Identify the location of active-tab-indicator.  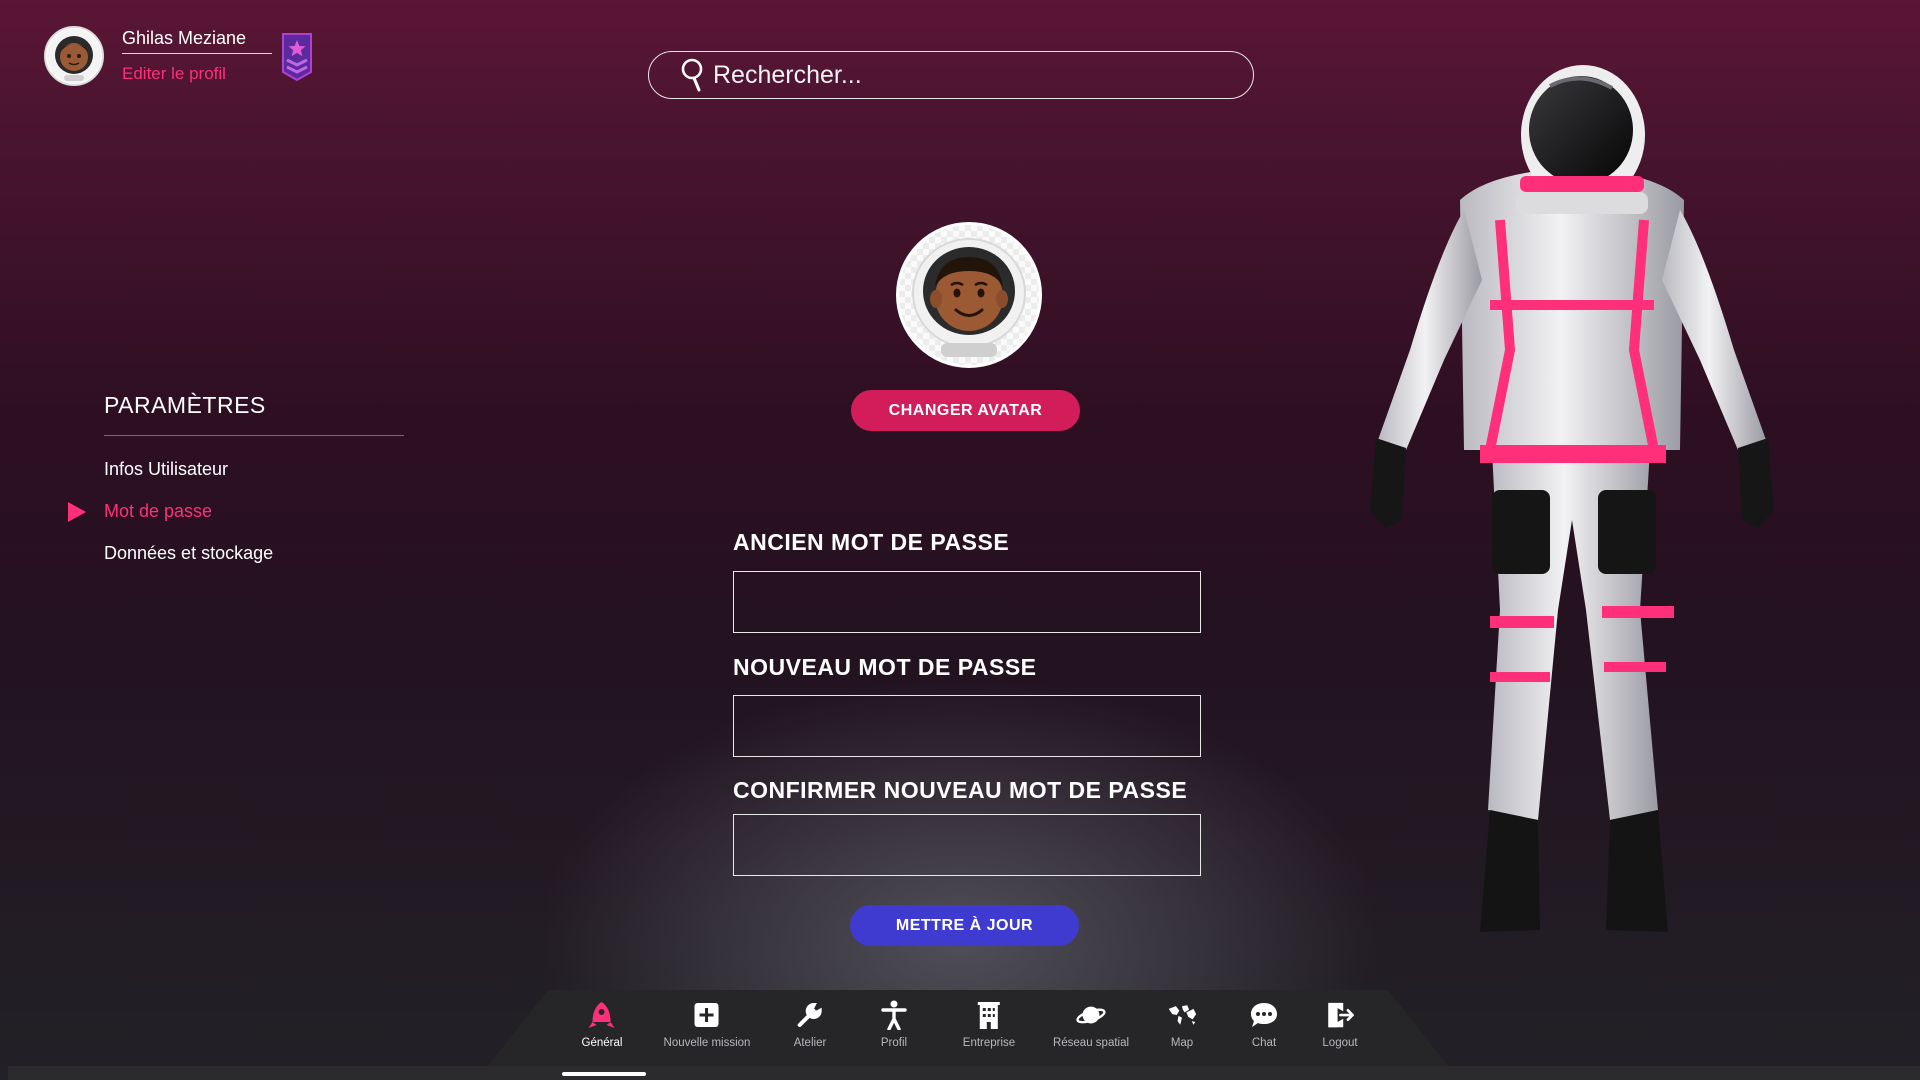
(604, 1074).